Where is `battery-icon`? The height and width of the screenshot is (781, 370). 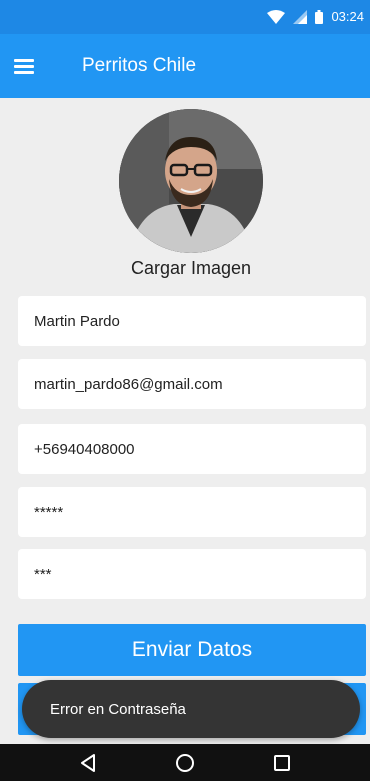 battery-icon is located at coordinates (319, 16).